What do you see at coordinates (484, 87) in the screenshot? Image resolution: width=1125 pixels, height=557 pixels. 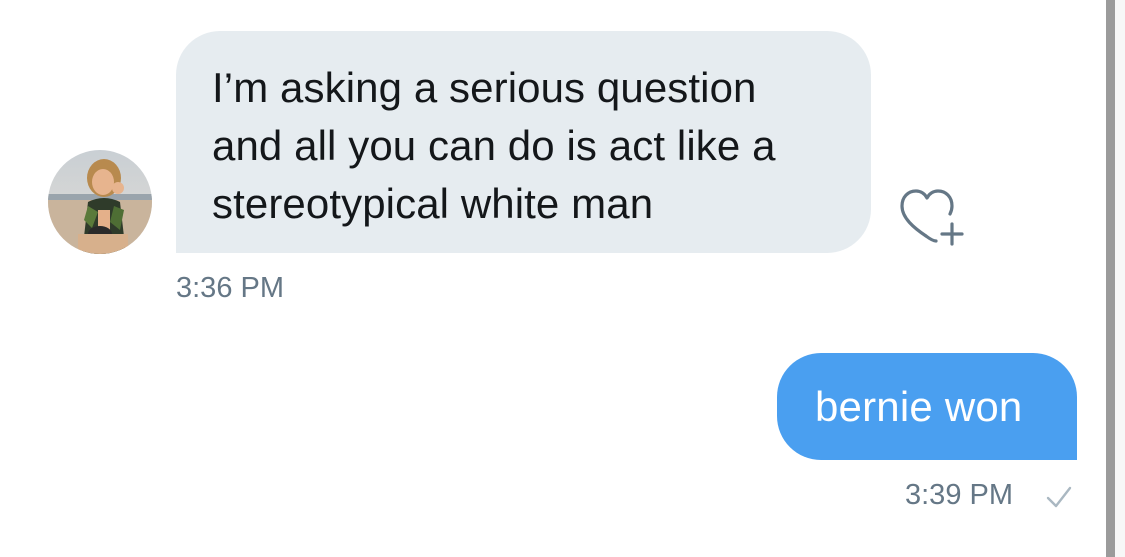 I see `message-line: I’m asking a serious question` at bounding box center [484, 87].